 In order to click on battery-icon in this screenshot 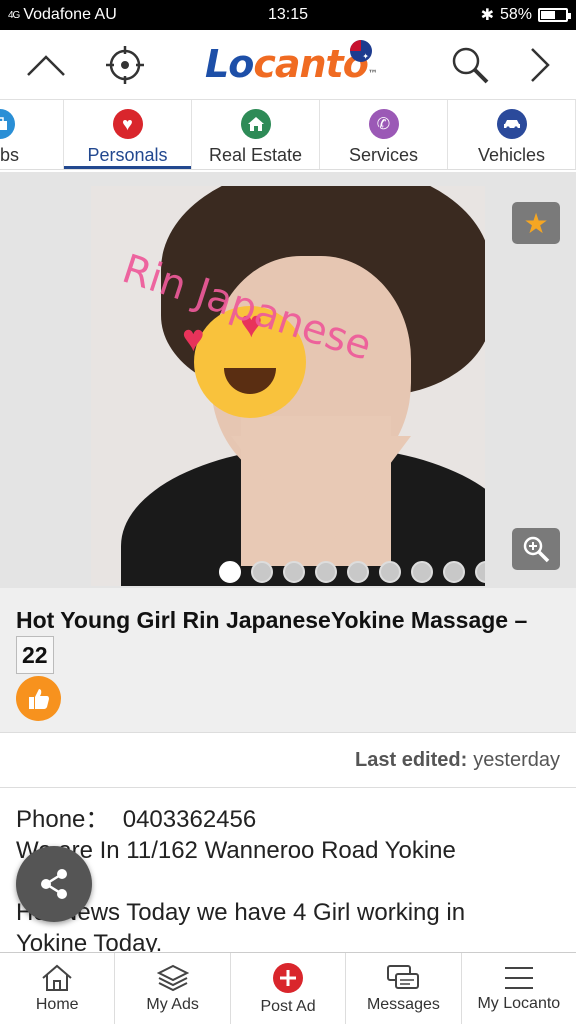, I will do `click(554, 15)`.